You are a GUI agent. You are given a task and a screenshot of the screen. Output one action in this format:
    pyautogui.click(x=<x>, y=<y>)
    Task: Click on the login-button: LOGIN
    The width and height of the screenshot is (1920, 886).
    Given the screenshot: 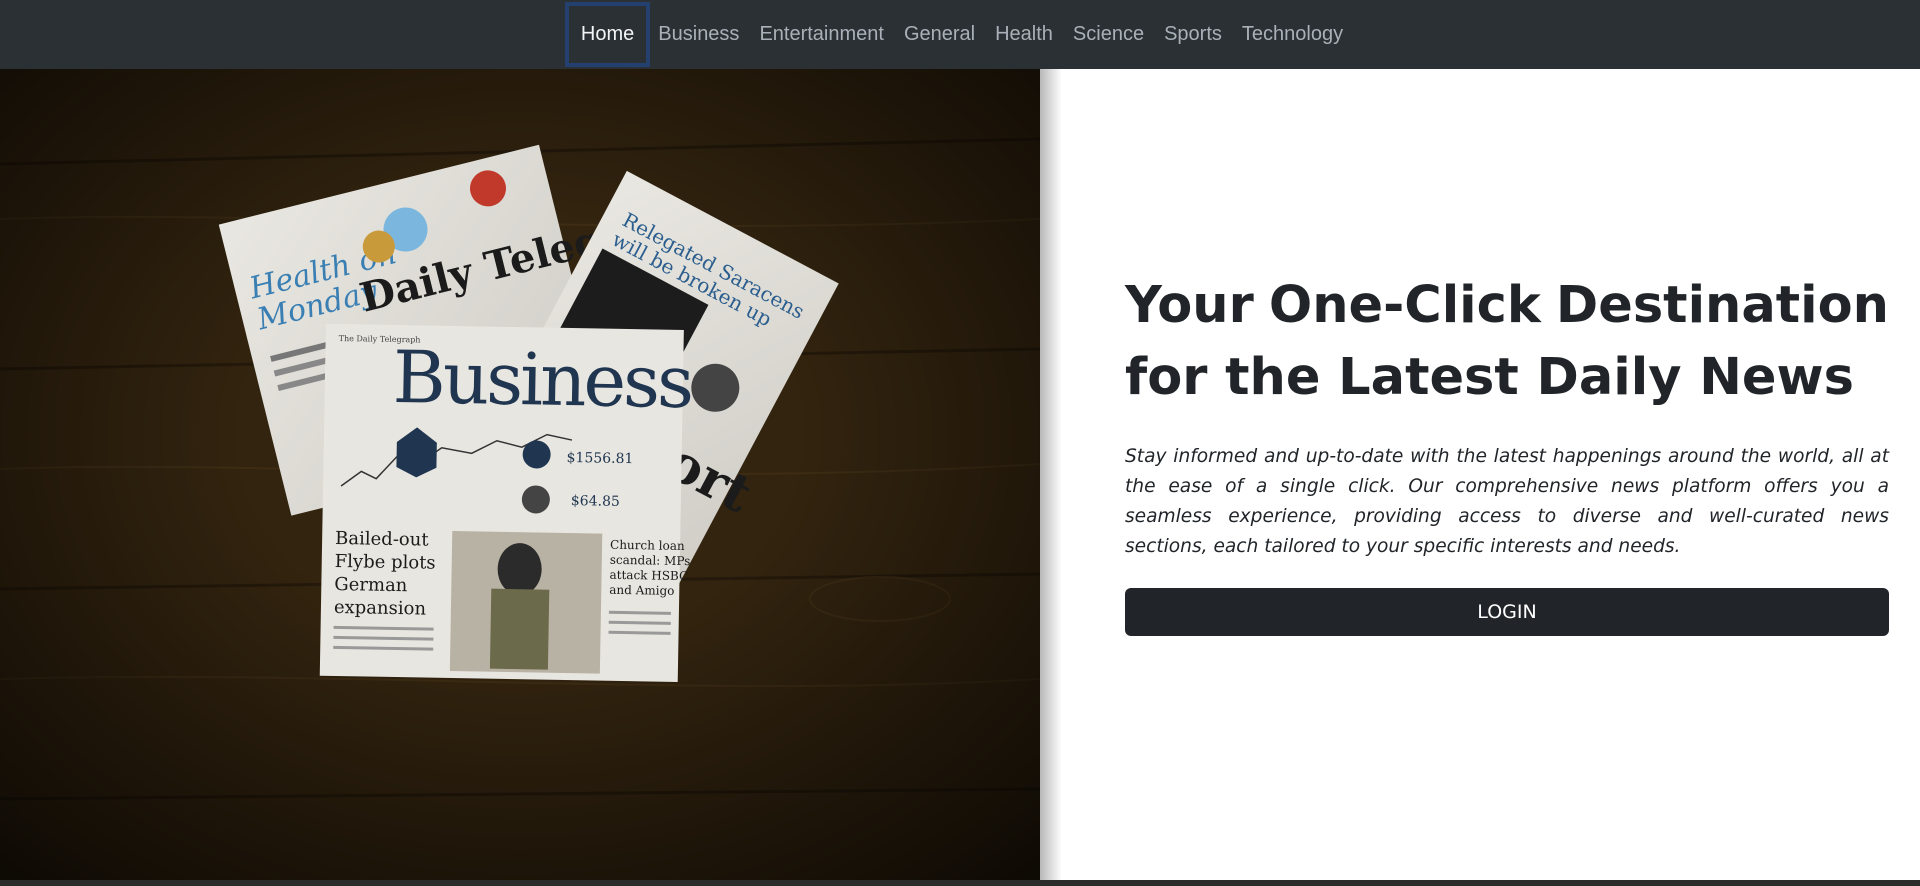 What is the action you would take?
    pyautogui.click(x=1507, y=612)
    